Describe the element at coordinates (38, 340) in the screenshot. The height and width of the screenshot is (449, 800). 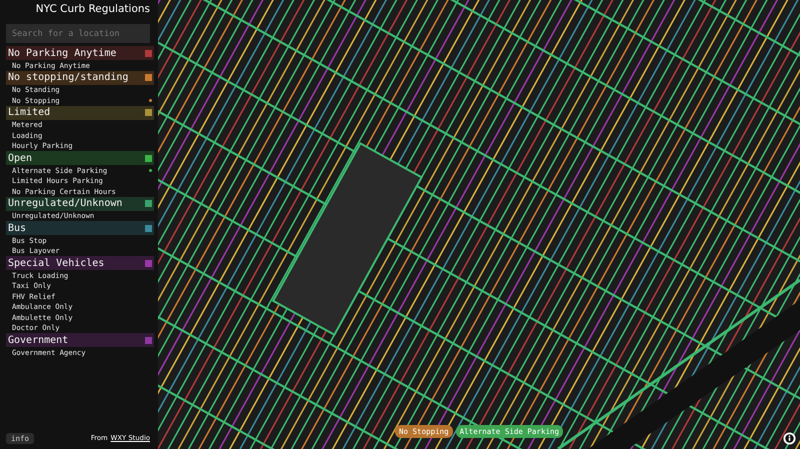
I see `category-name: Government` at that location.